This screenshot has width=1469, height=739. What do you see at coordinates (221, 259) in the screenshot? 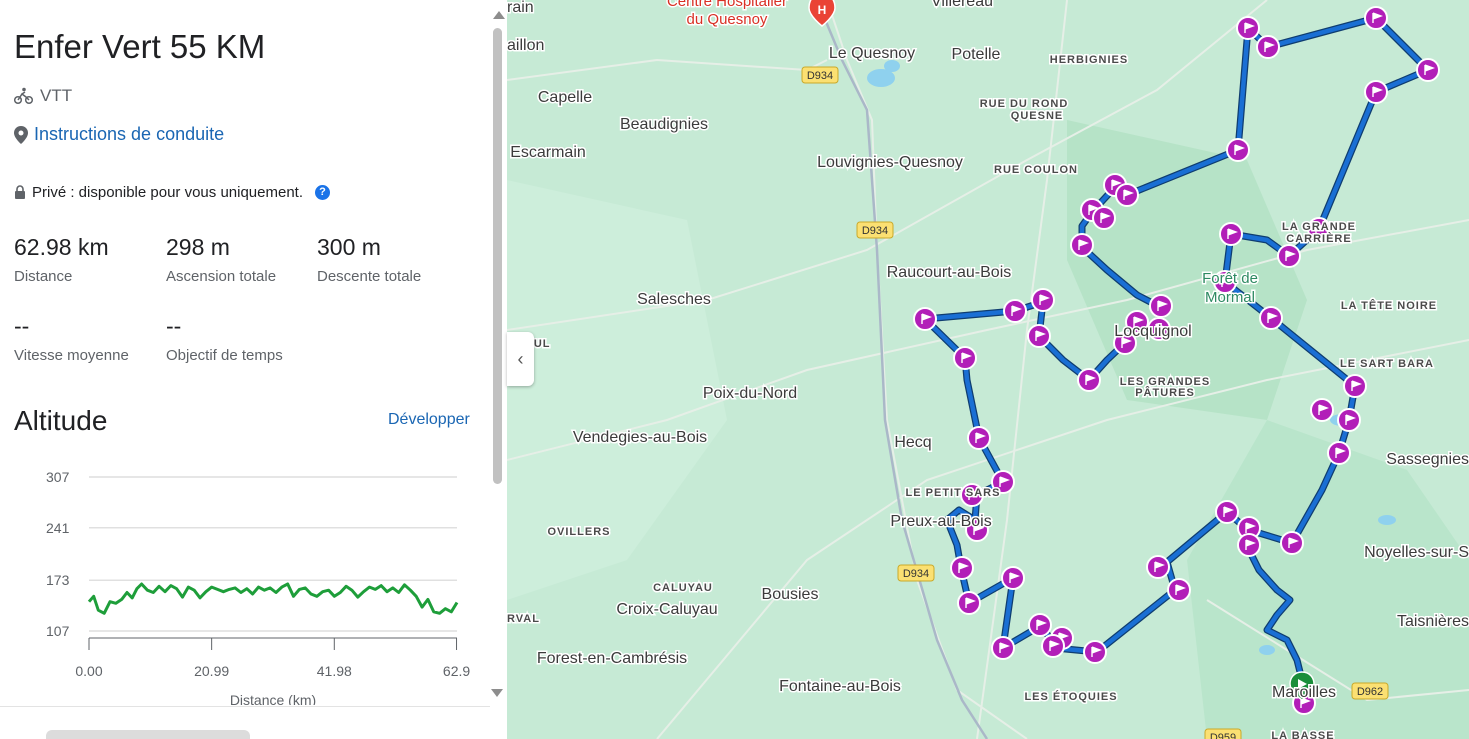
I see `stat-ascent: 298 m Ascension totale` at bounding box center [221, 259].